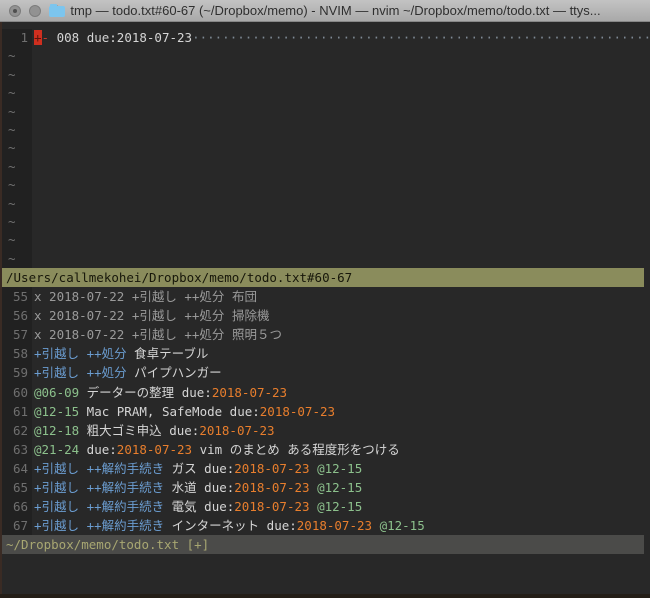 This screenshot has height=598, width=650. Describe the element at coordinates (20, 335) in the screenshot. I see `line-number: 57` at that location.